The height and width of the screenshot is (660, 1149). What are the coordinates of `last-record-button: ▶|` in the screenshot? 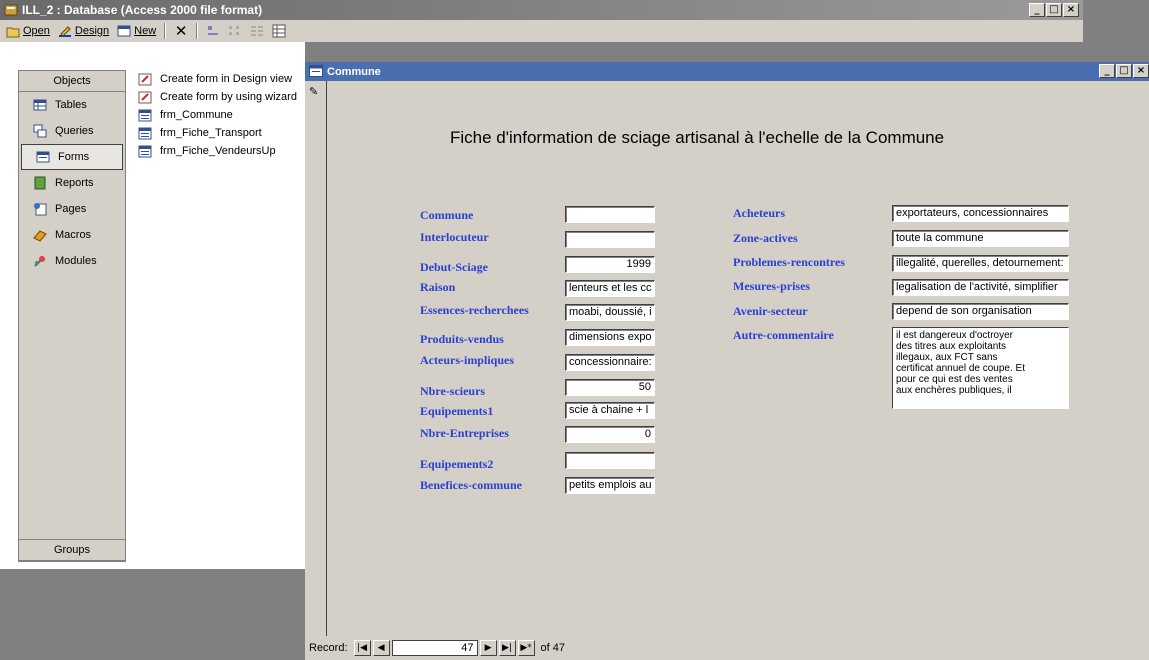 It's located at (507, 648).